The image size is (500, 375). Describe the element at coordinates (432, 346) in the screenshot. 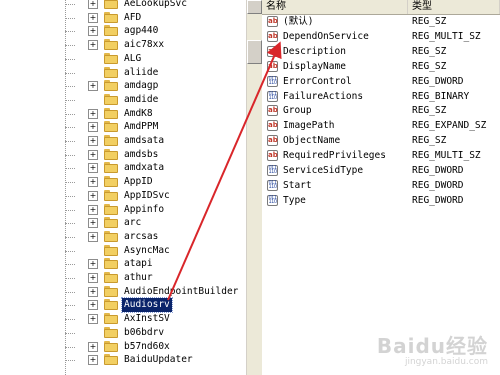

I see `watermark-logo: Baidu经验` at that location.